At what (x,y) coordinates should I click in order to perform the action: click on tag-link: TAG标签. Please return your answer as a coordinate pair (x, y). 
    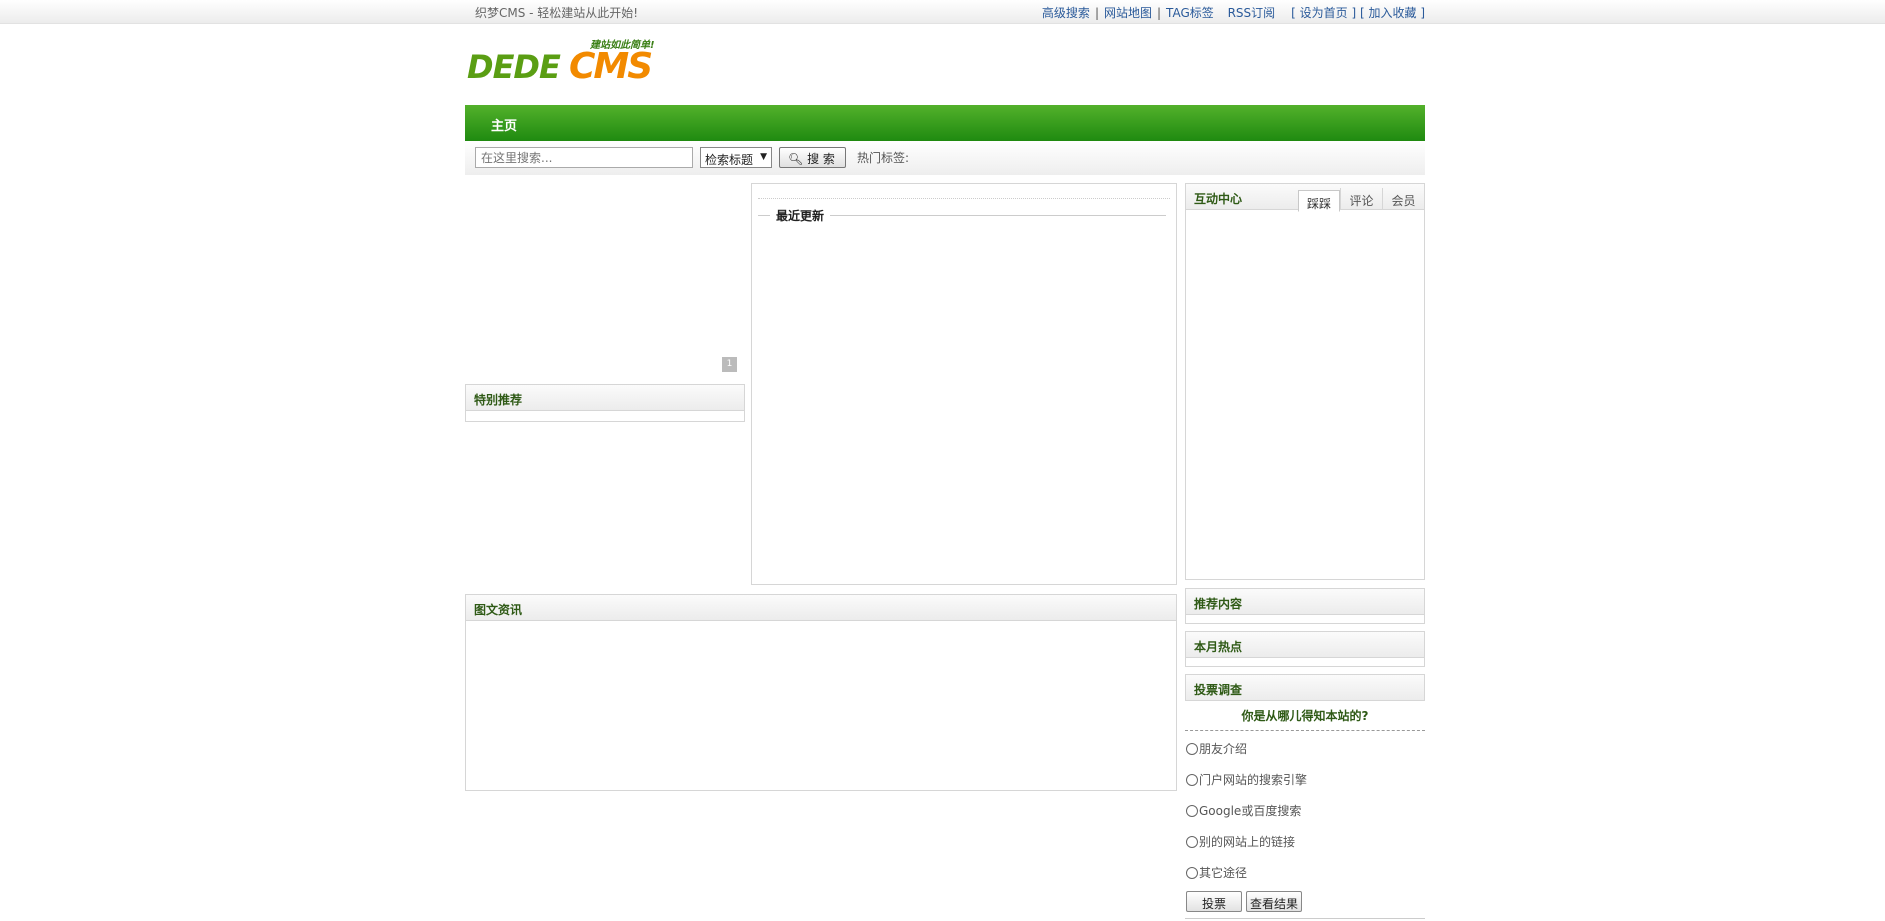
    Looking at the image, I should click on (1190, 13).